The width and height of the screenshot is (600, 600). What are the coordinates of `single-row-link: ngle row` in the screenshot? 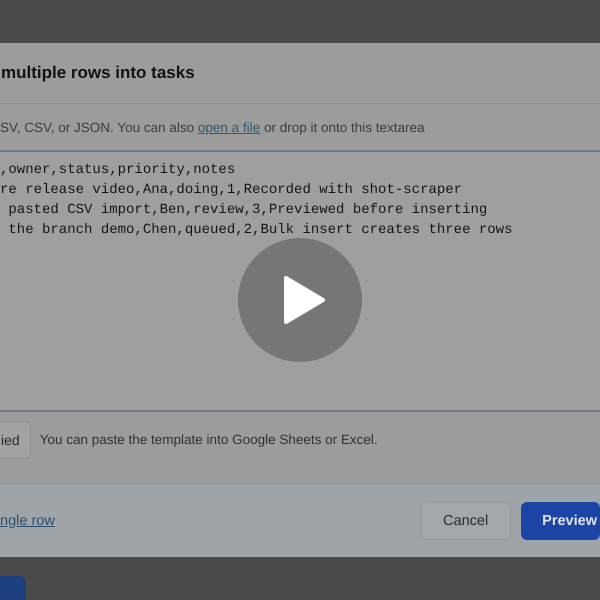 It's located at (27, 520).